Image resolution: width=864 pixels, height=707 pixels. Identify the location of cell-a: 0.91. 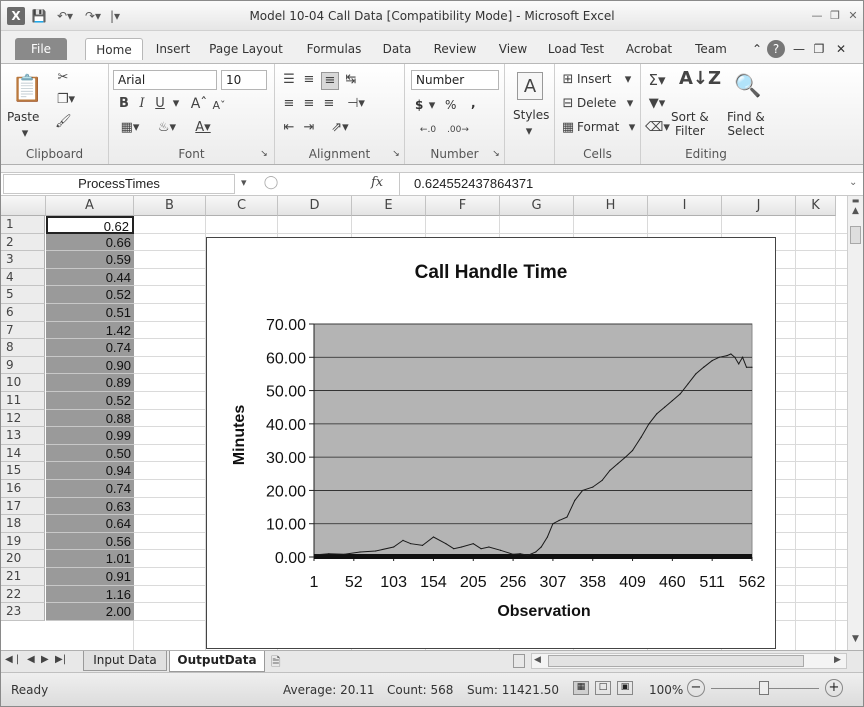
(90, 577).